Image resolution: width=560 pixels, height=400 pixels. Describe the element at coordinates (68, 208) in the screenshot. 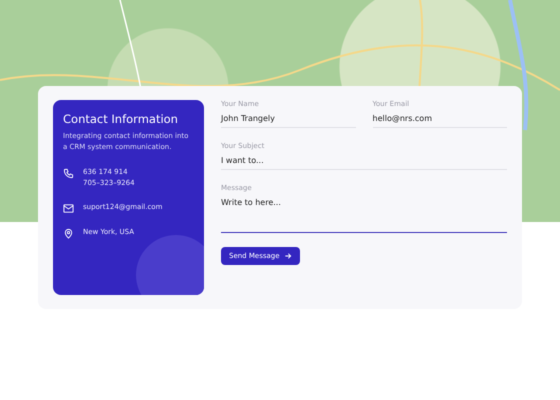

I see `mail-icon` at that location.